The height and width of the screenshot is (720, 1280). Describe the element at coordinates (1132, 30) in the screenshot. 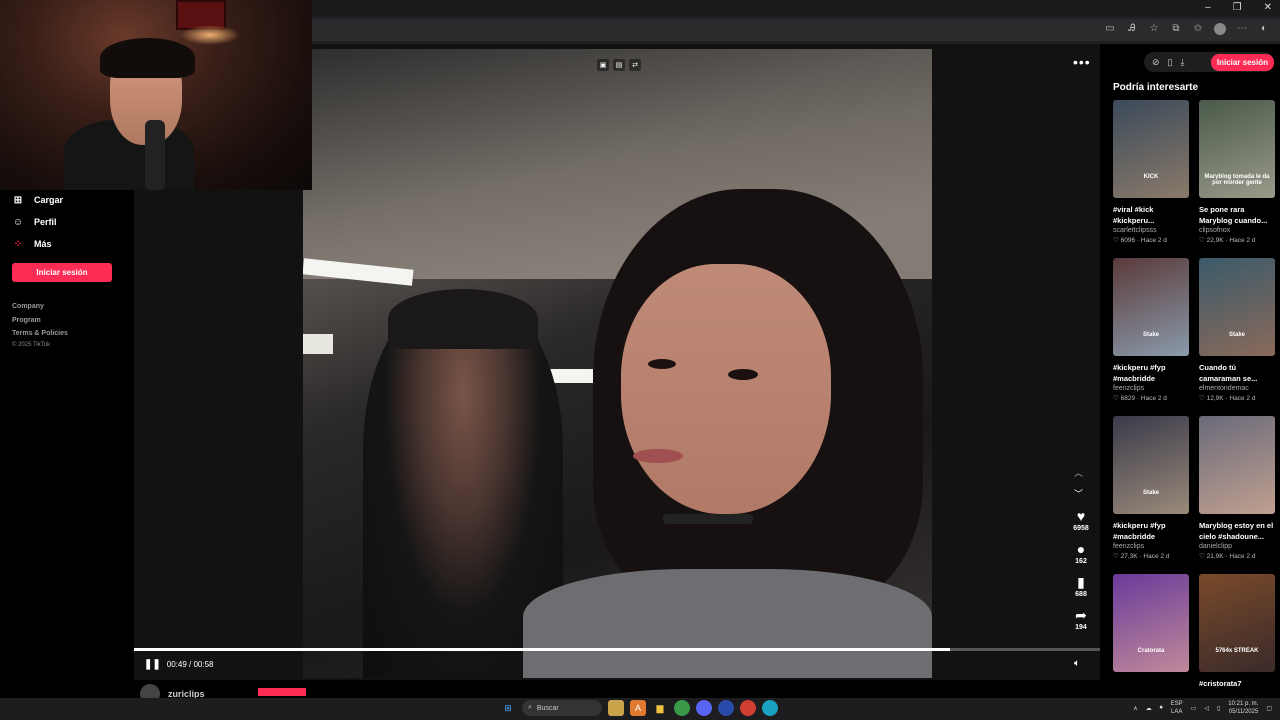

I see `reader-icon: Ꭿ` at that location.